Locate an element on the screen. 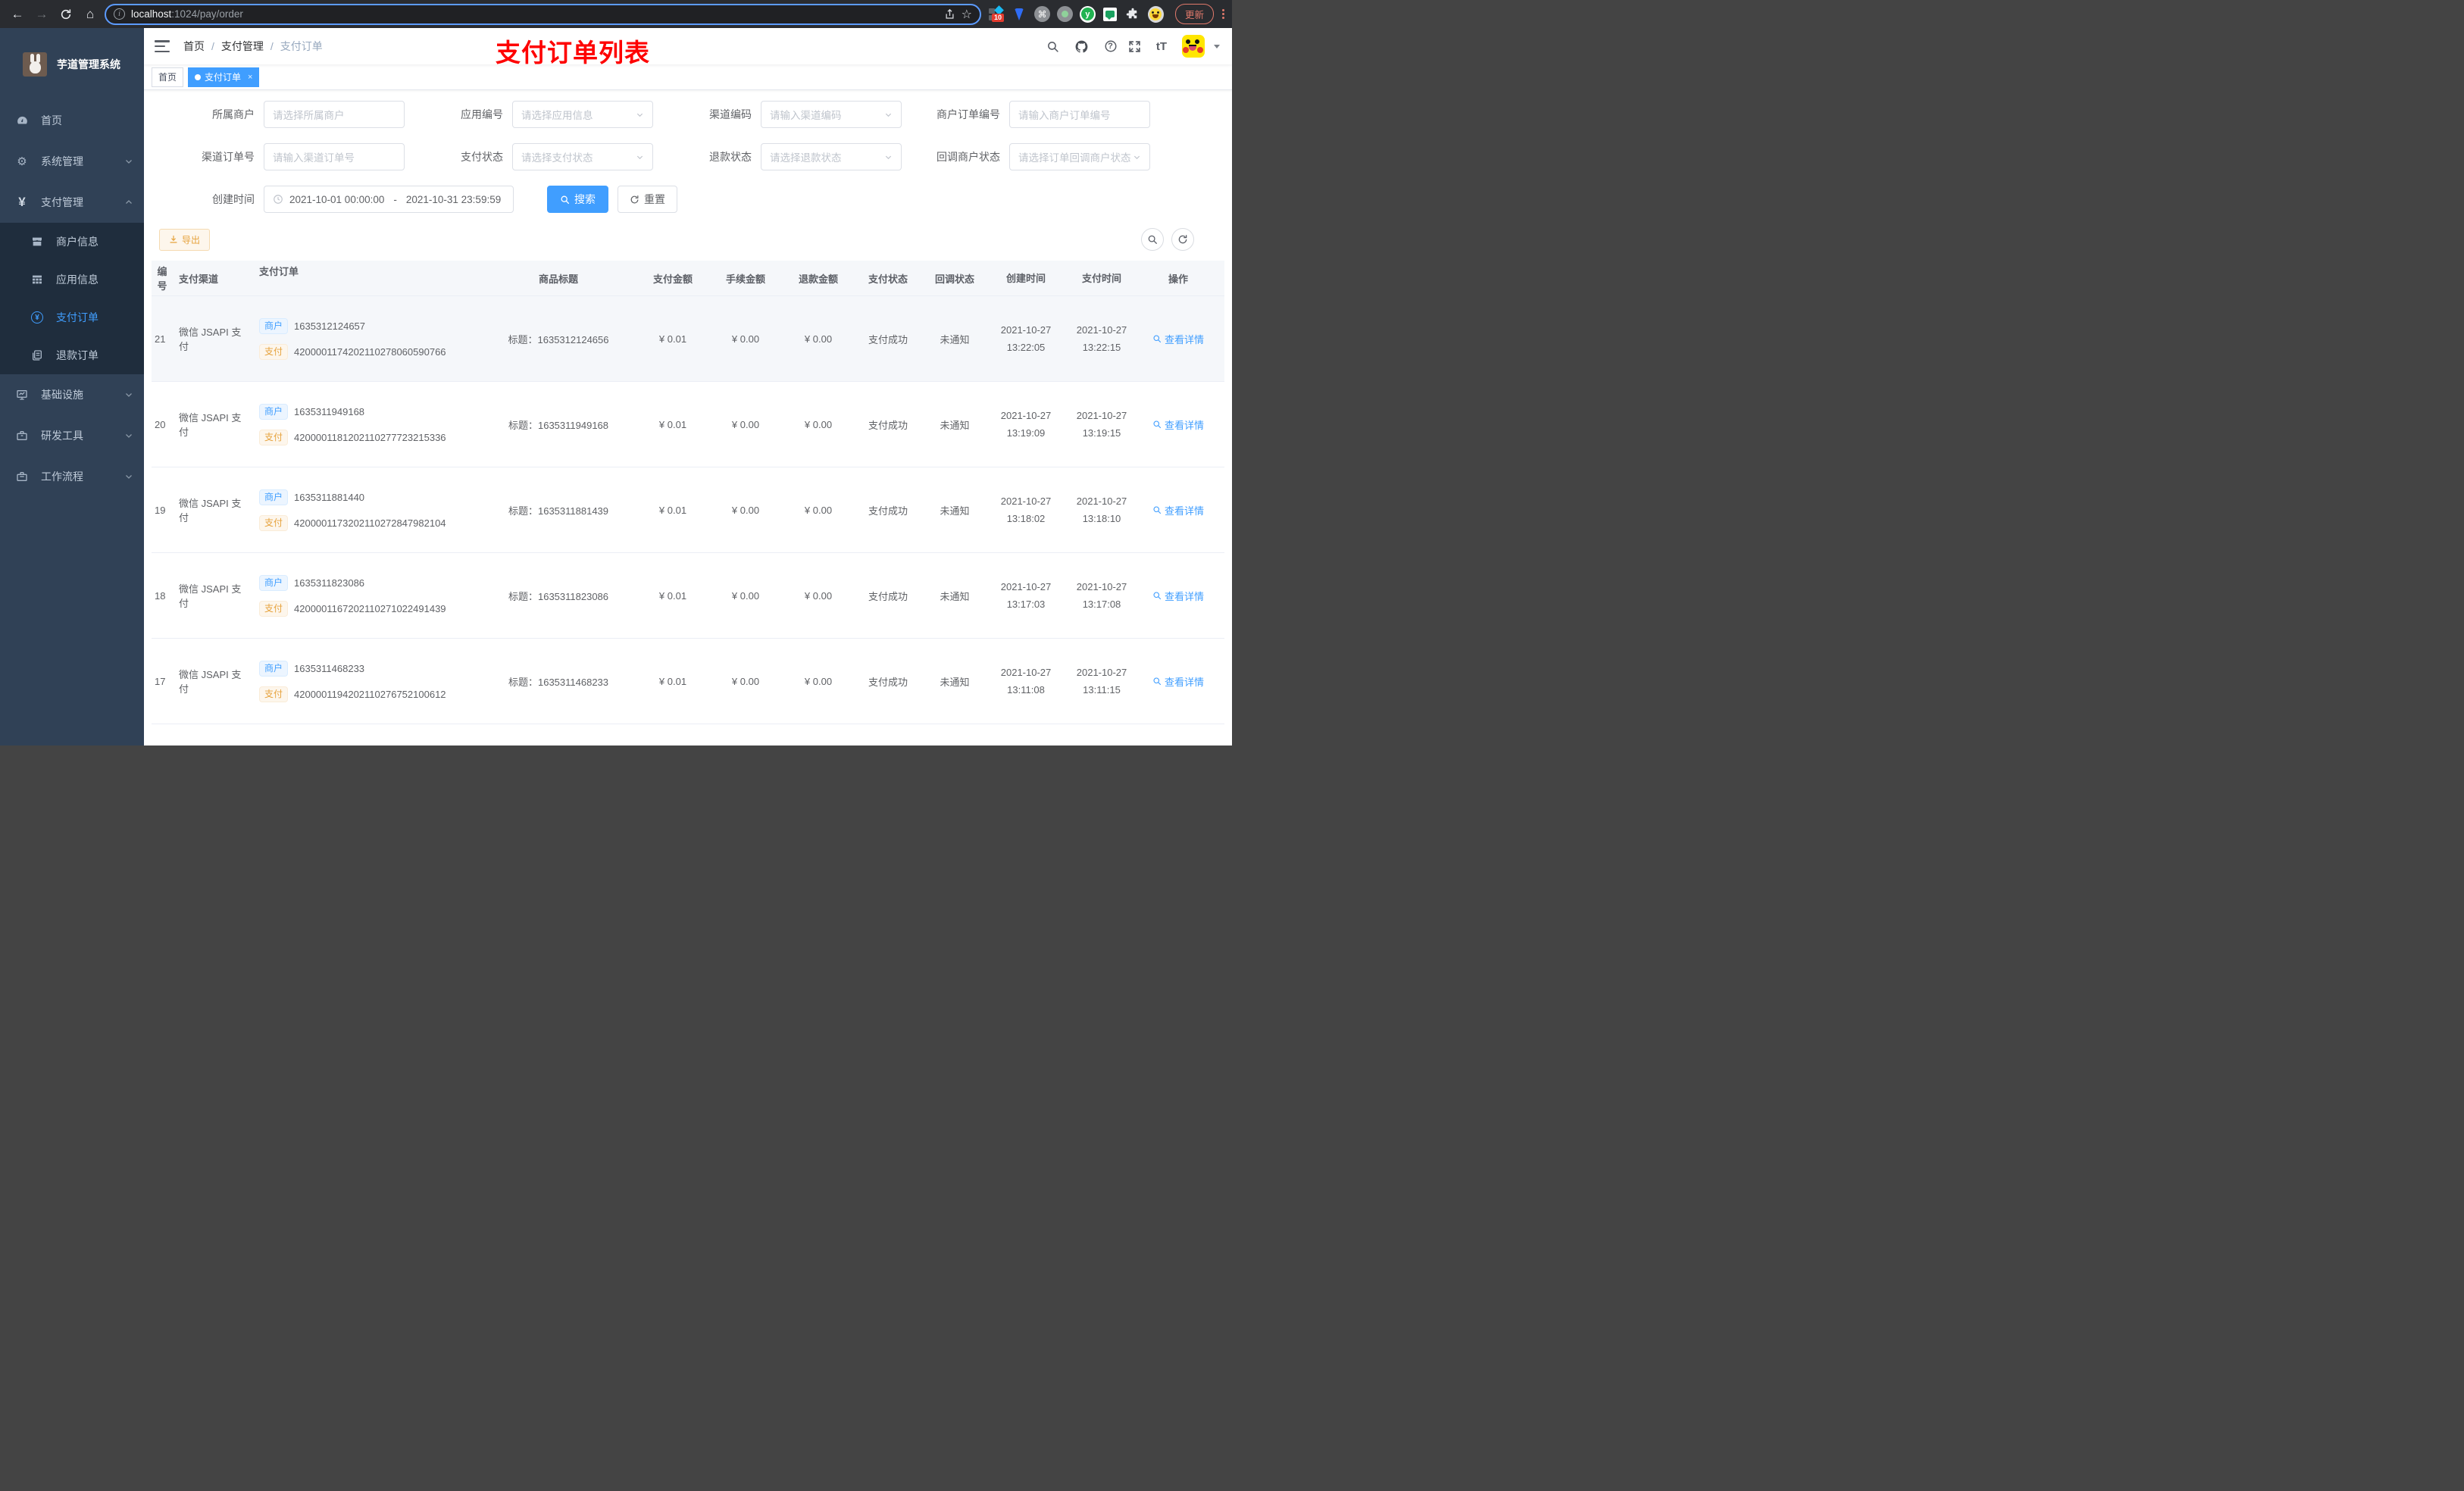  filter-label: 应用编号 is located at coordinates (482, 114).